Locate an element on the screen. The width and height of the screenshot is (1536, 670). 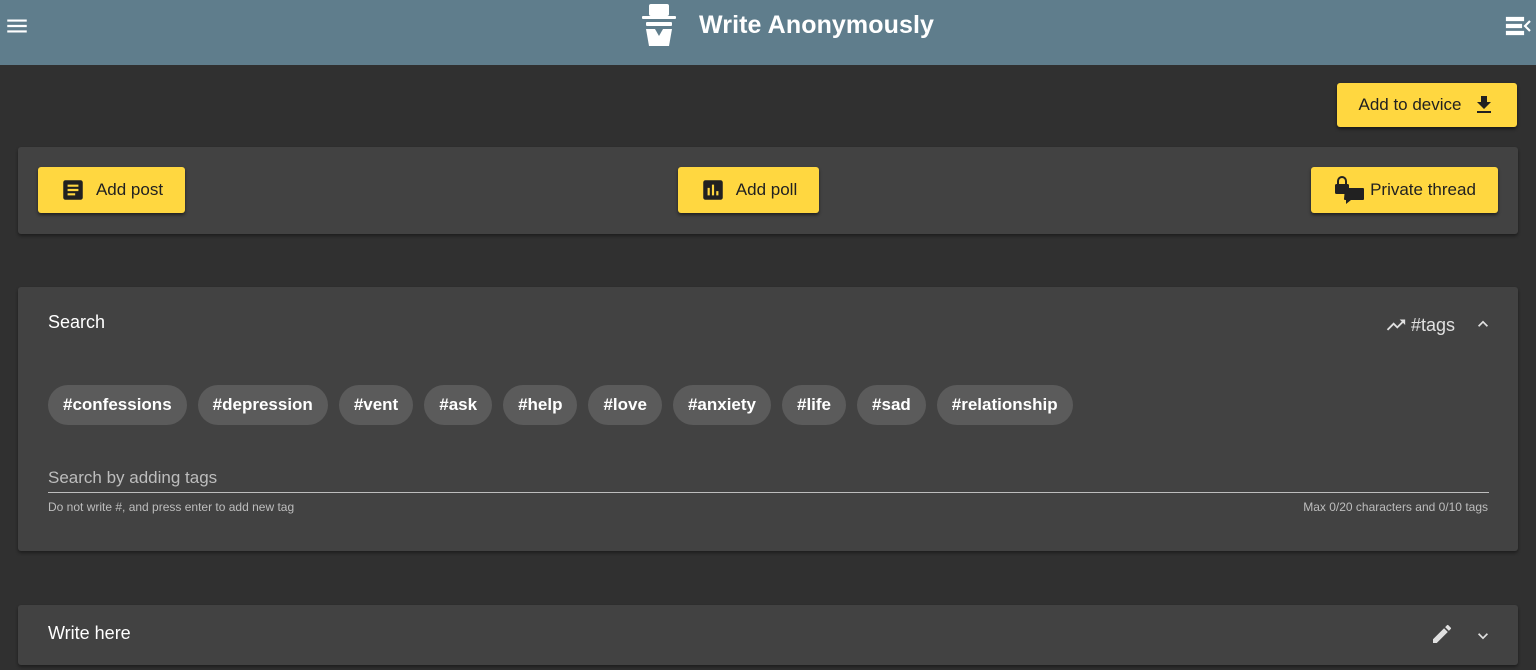
app-header: Write Anonymously is located at coordinates (768, 32).